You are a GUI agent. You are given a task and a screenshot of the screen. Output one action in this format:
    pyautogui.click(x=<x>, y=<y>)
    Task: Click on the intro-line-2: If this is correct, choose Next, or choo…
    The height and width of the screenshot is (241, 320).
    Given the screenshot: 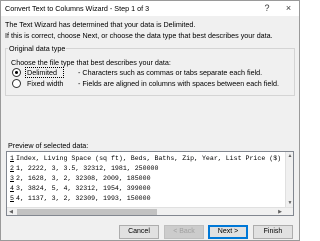 What is the action you would take?
    pyautogui.click(x=139, y=35)
    